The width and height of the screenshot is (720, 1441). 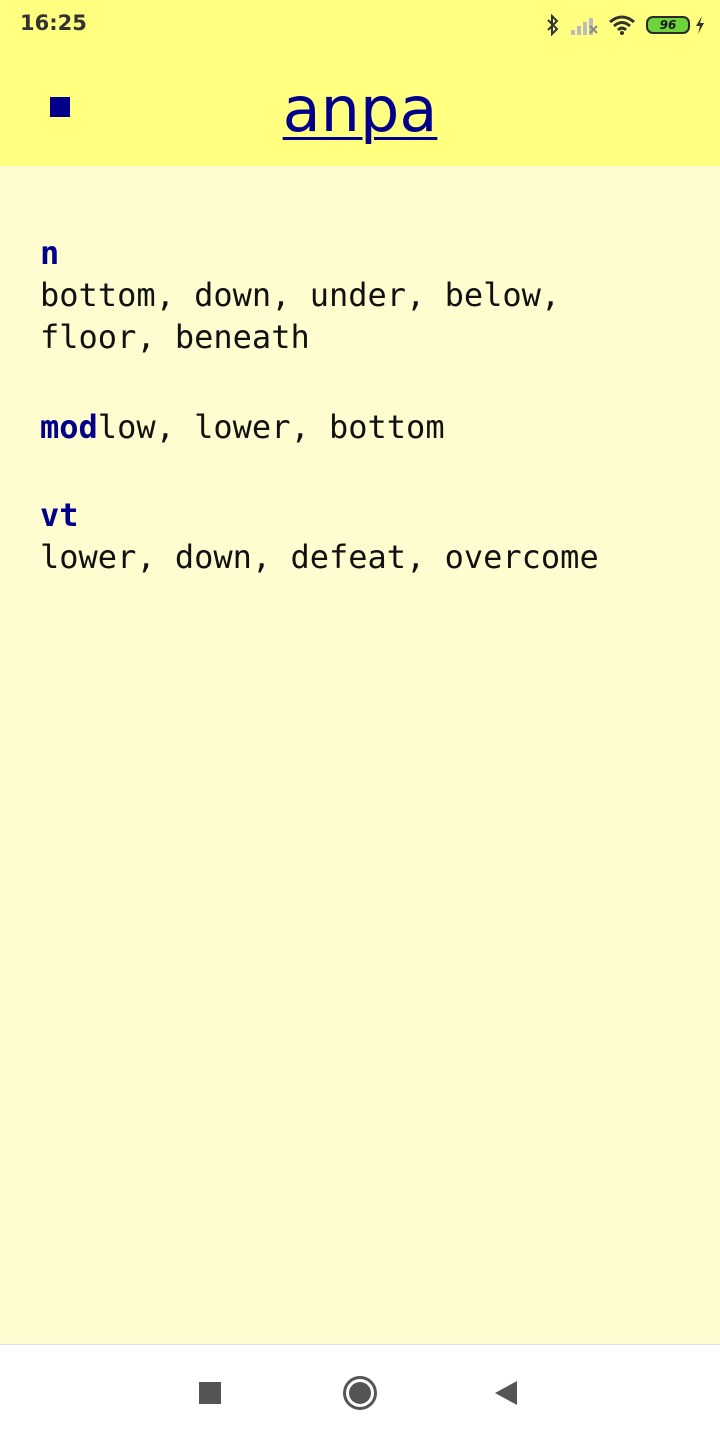 What do you see at coordinates (506, 1393) in the screenshot?
I see `back-triangle-icon` at bounding box center [506, 1393].